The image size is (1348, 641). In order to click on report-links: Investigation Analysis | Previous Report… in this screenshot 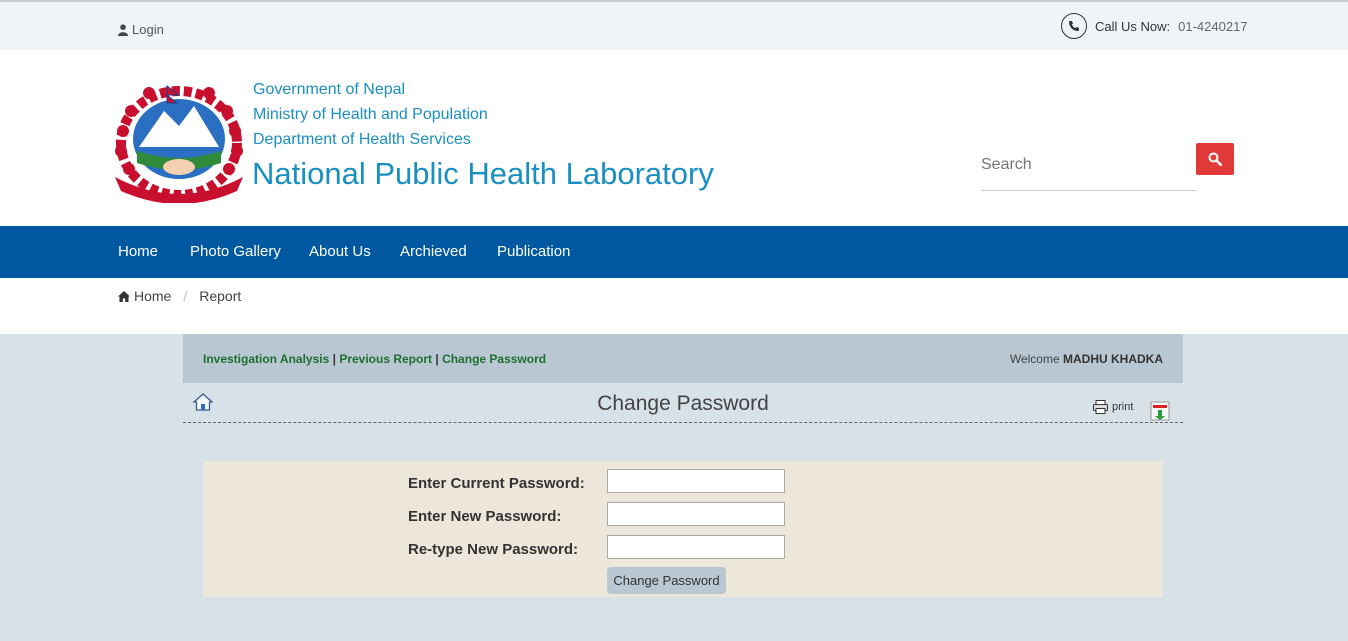, I will do `click(374, 359)`.